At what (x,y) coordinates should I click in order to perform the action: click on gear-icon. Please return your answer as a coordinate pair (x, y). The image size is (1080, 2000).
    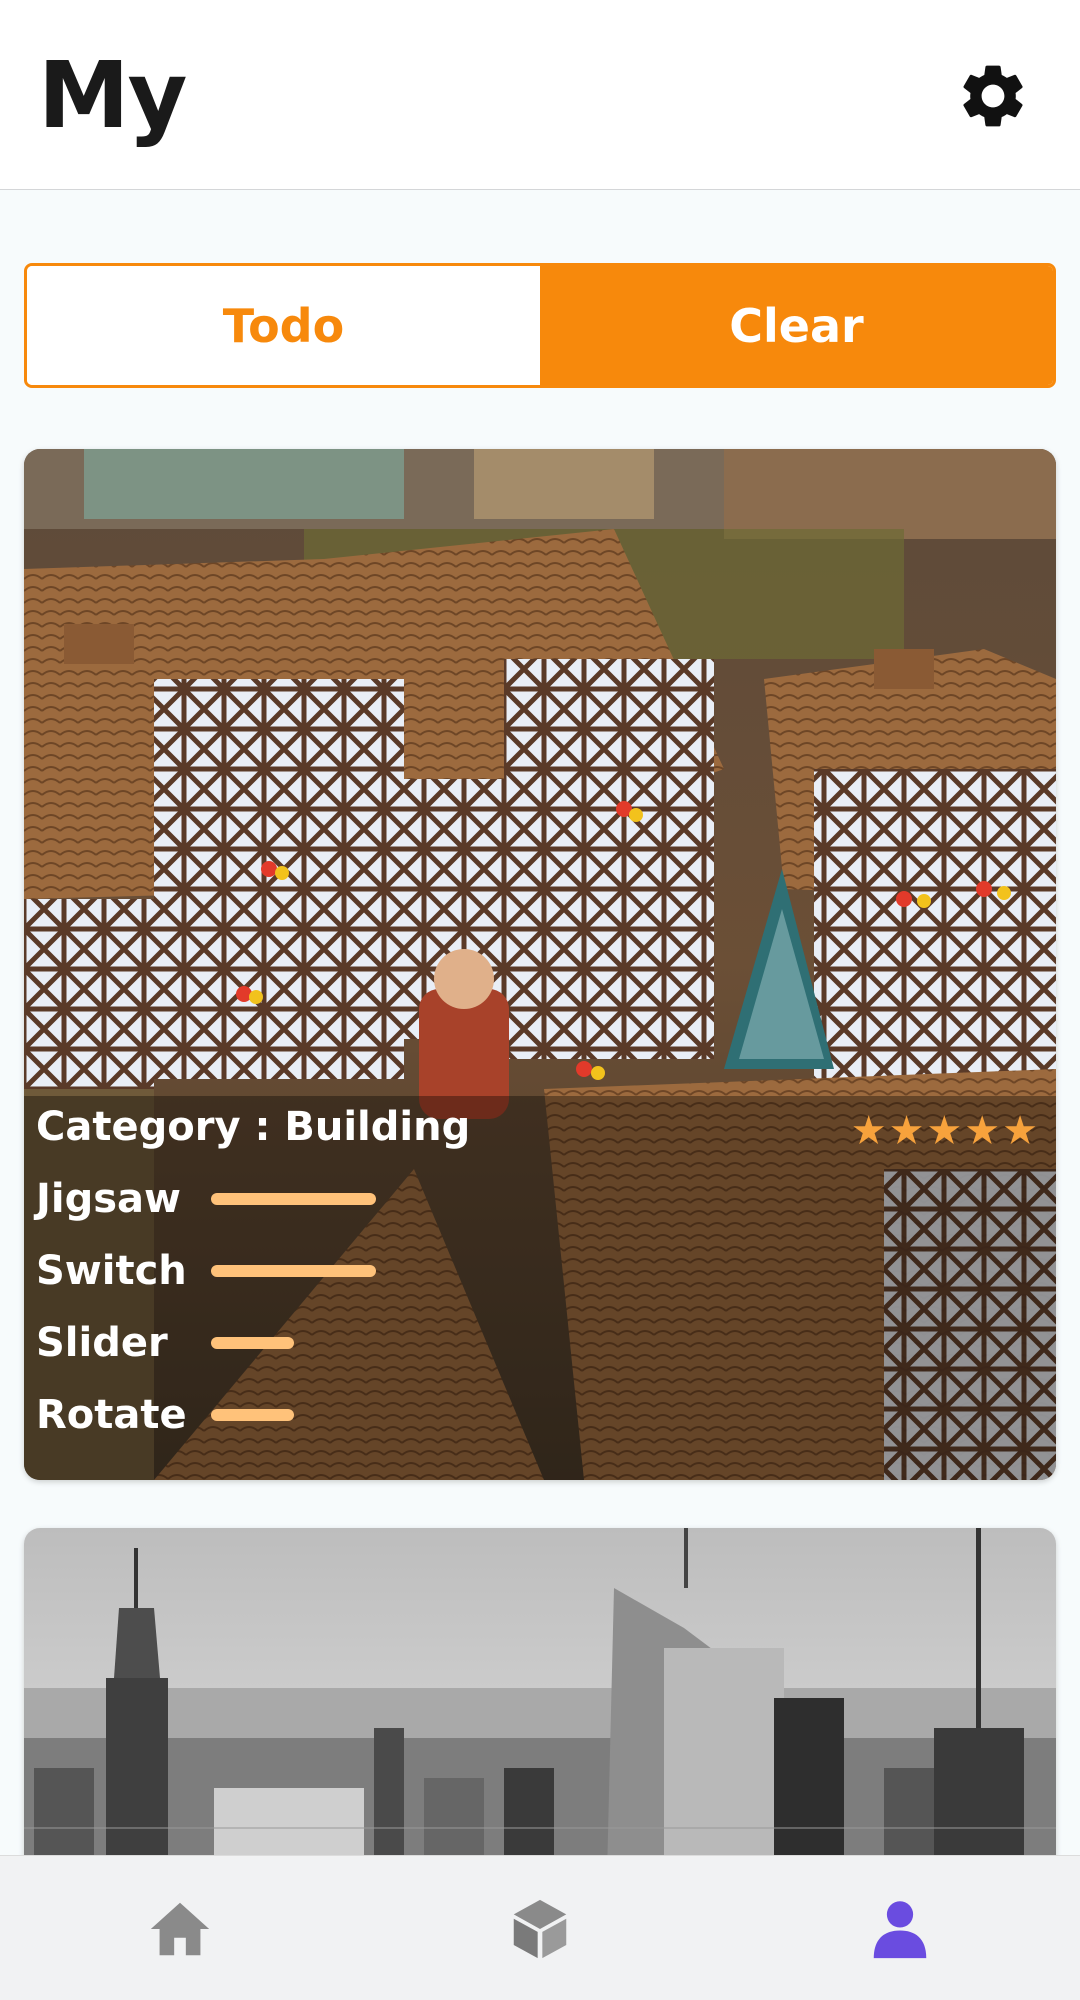
    Looking at the image, I should click on (993, 96).